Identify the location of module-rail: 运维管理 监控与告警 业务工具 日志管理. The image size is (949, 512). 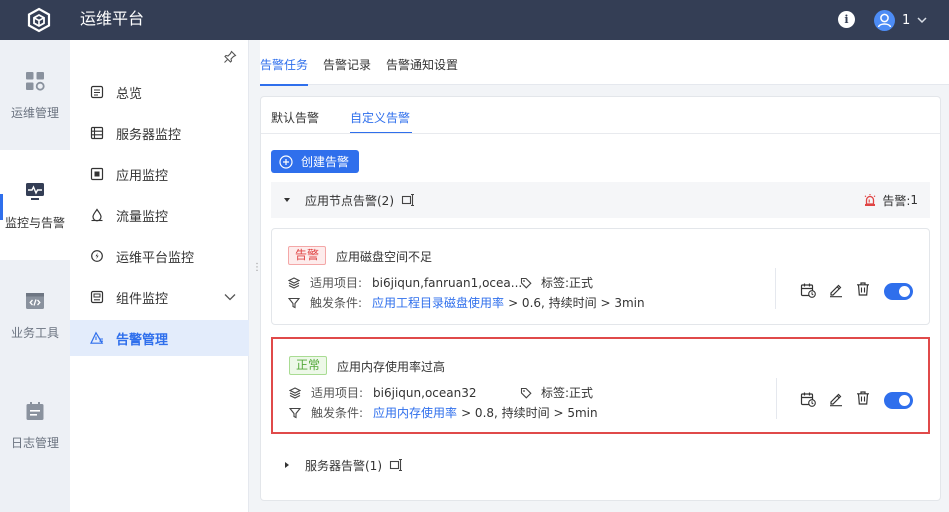
(35, 276).